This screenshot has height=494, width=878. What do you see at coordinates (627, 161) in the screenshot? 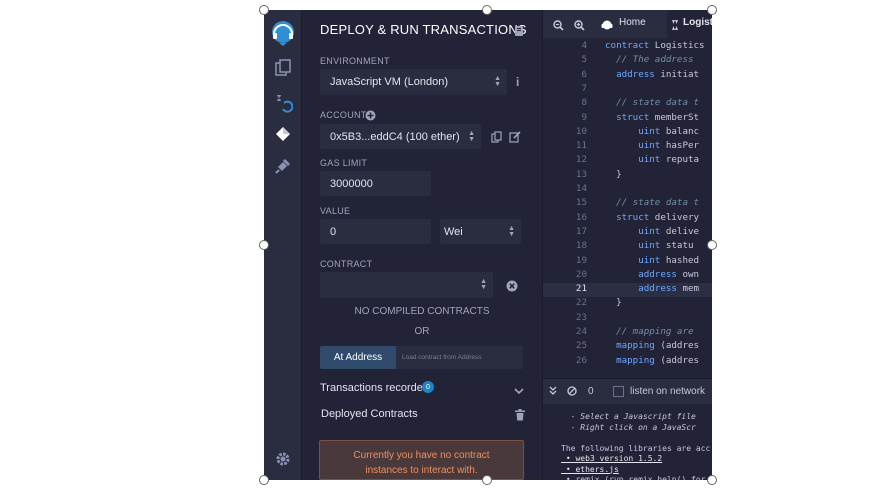
I see `code-line: 12 uint reputa` at bounding box center [627, 161].